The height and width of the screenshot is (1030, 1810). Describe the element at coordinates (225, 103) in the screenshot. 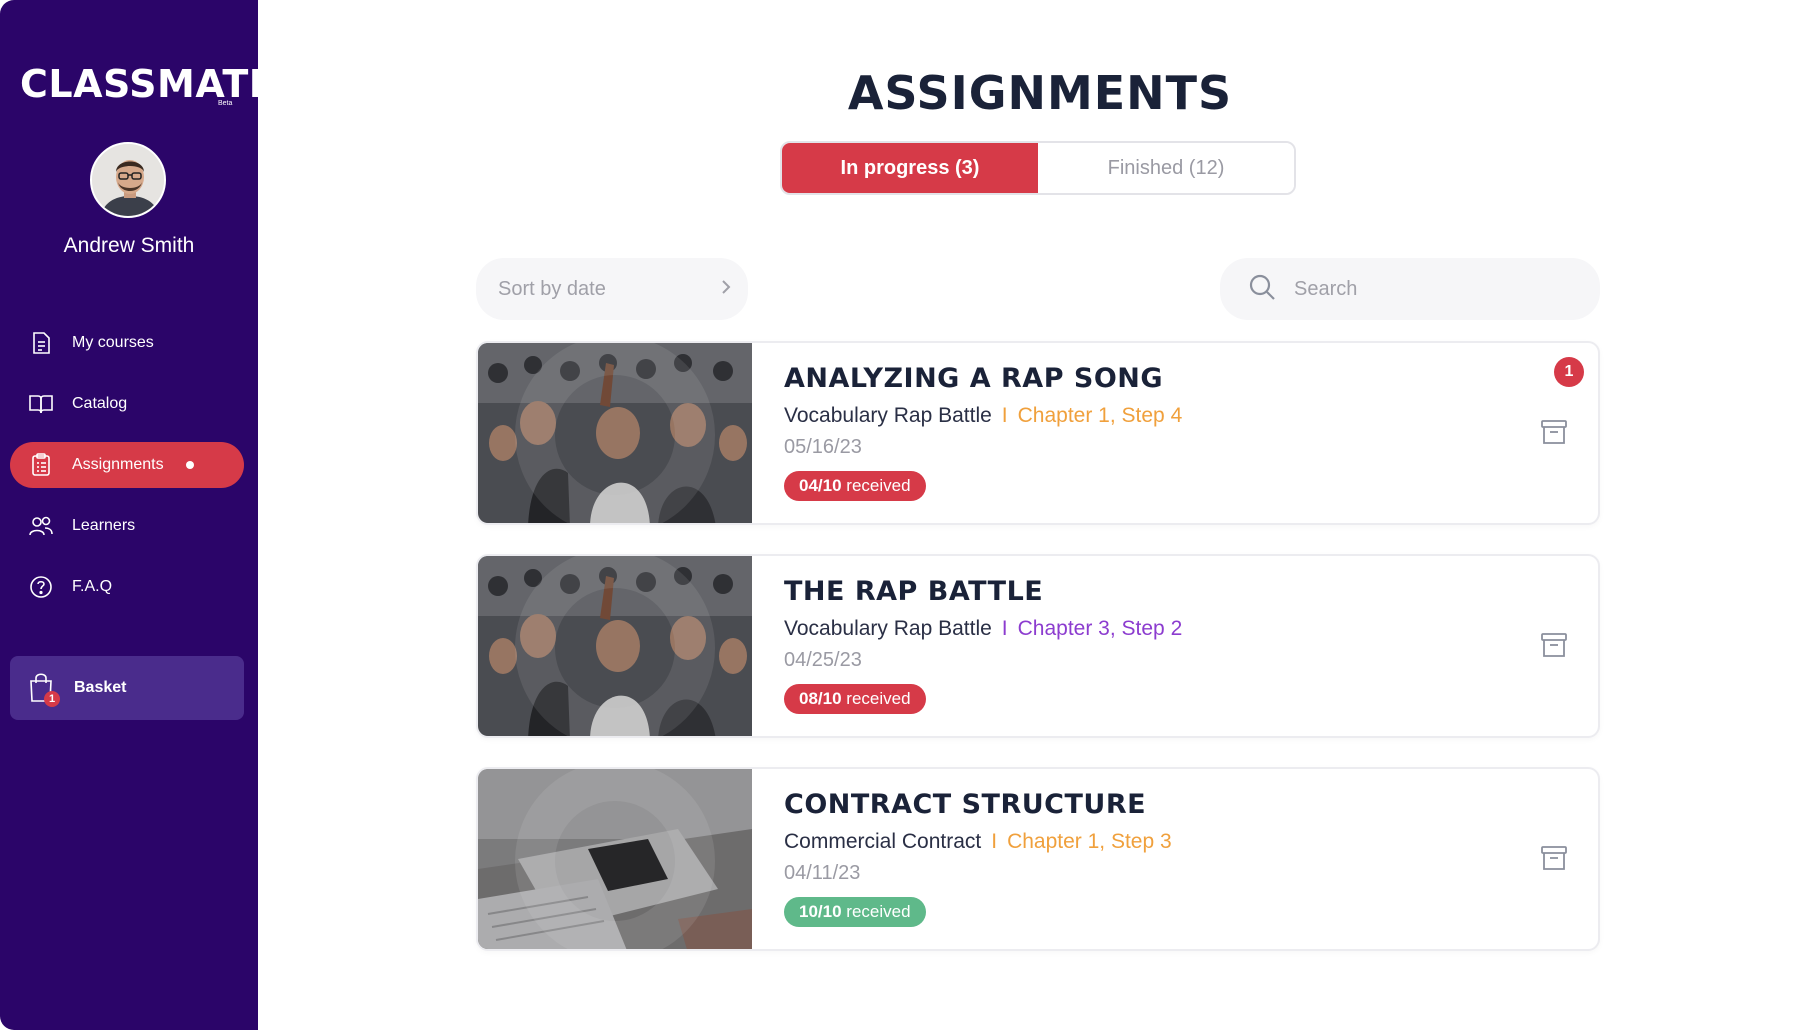

I see `beta-tag: Beta` at that location.